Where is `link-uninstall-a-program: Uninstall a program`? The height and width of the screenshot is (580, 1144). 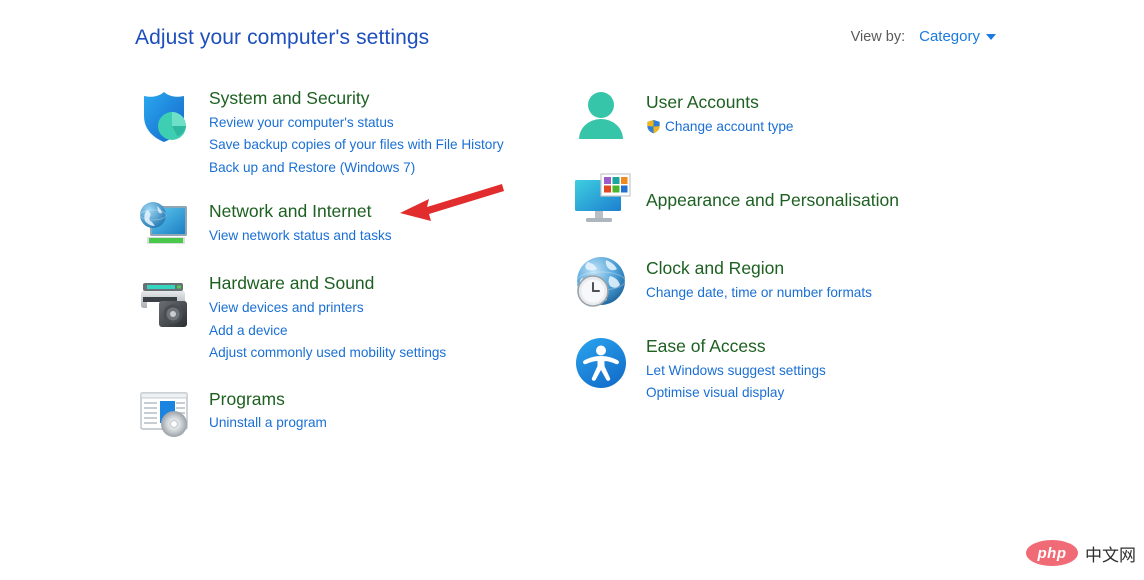
link-uninstall-a-program: Uninstall a program is located at coordinates (268, 423).